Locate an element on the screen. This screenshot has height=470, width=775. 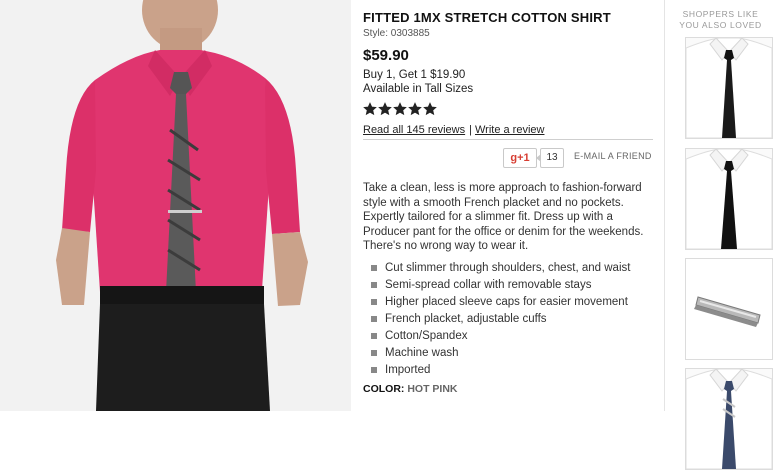
product-price: $59.90 is located at coordinates (386, 55).